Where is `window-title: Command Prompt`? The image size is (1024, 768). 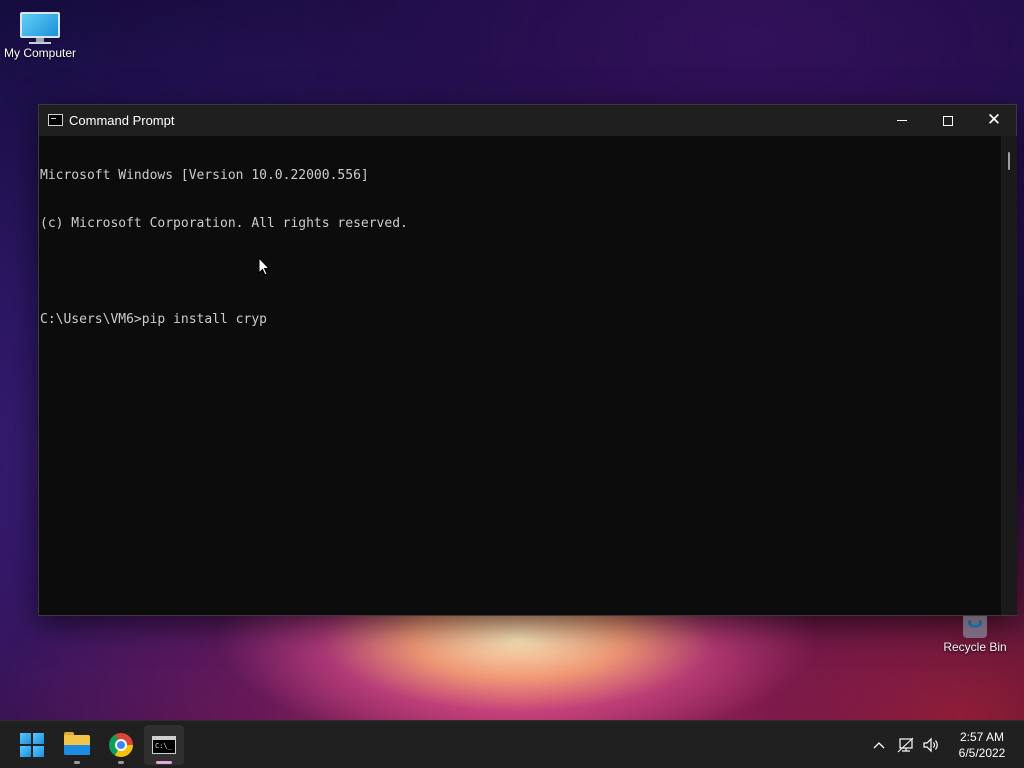 window-title: Command Prompt is located at coordinates (122, 120).